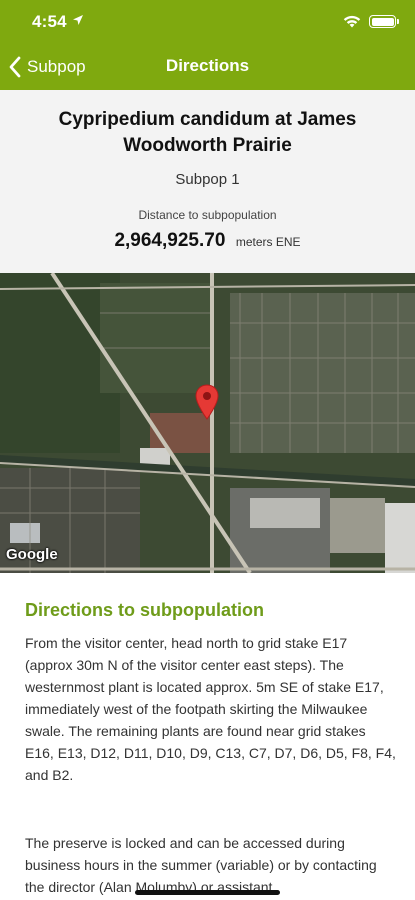 This screenshot has width=415, height=900. Describe the element at coordinates (207, 892) in the screenshot. I see `home-indicator` at that location.